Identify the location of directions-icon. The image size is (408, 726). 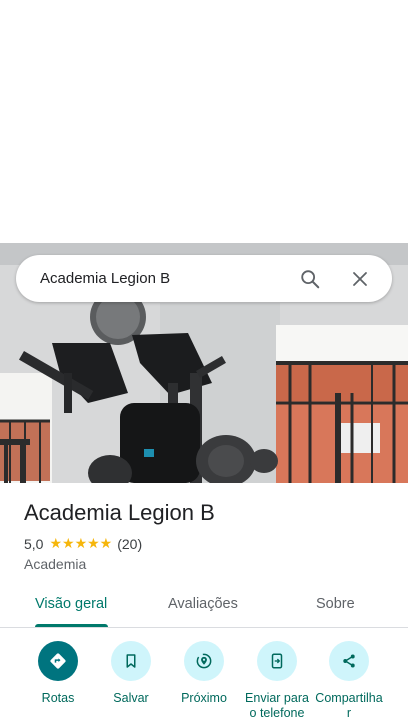
(58, 661).